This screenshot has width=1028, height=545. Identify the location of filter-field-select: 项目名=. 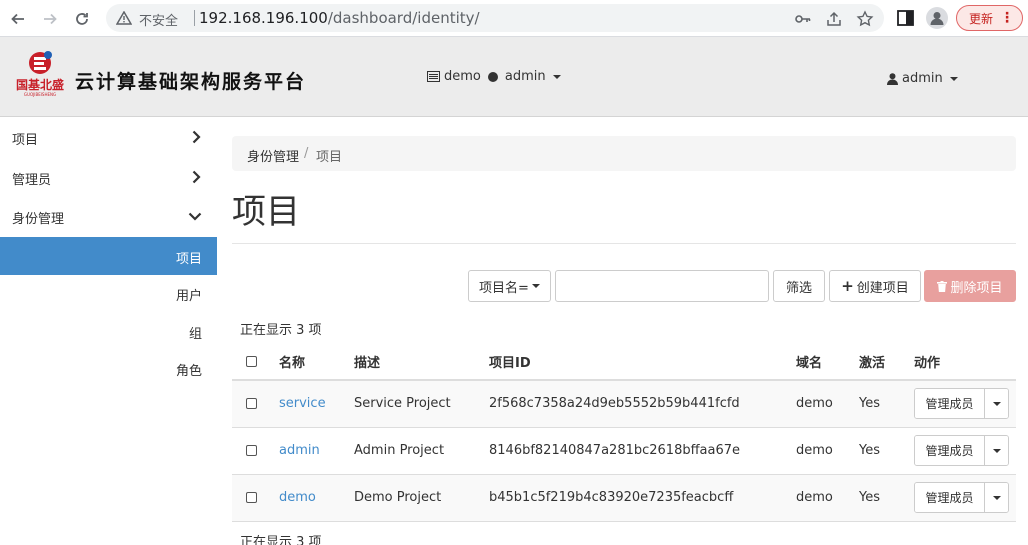
(509, 286).